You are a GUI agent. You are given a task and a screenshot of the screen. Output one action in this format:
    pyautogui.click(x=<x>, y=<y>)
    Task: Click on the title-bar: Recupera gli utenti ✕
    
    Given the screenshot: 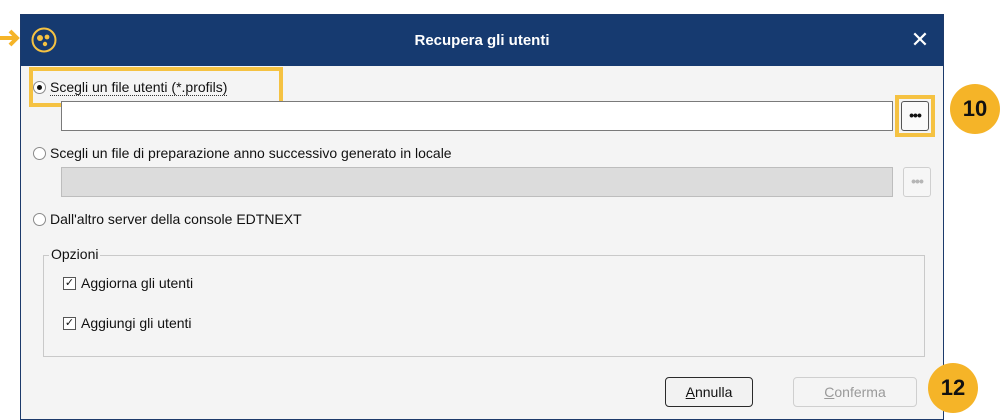 What is the action you would take?
    pyautogui.click(x=482, y=40)
    